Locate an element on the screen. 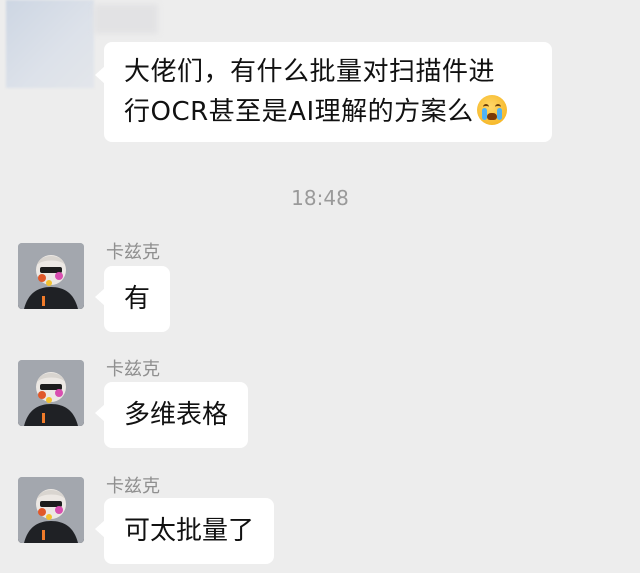 This screenshot has width=640, height=573. blurred-avatar is located at coordinates (50, 44).